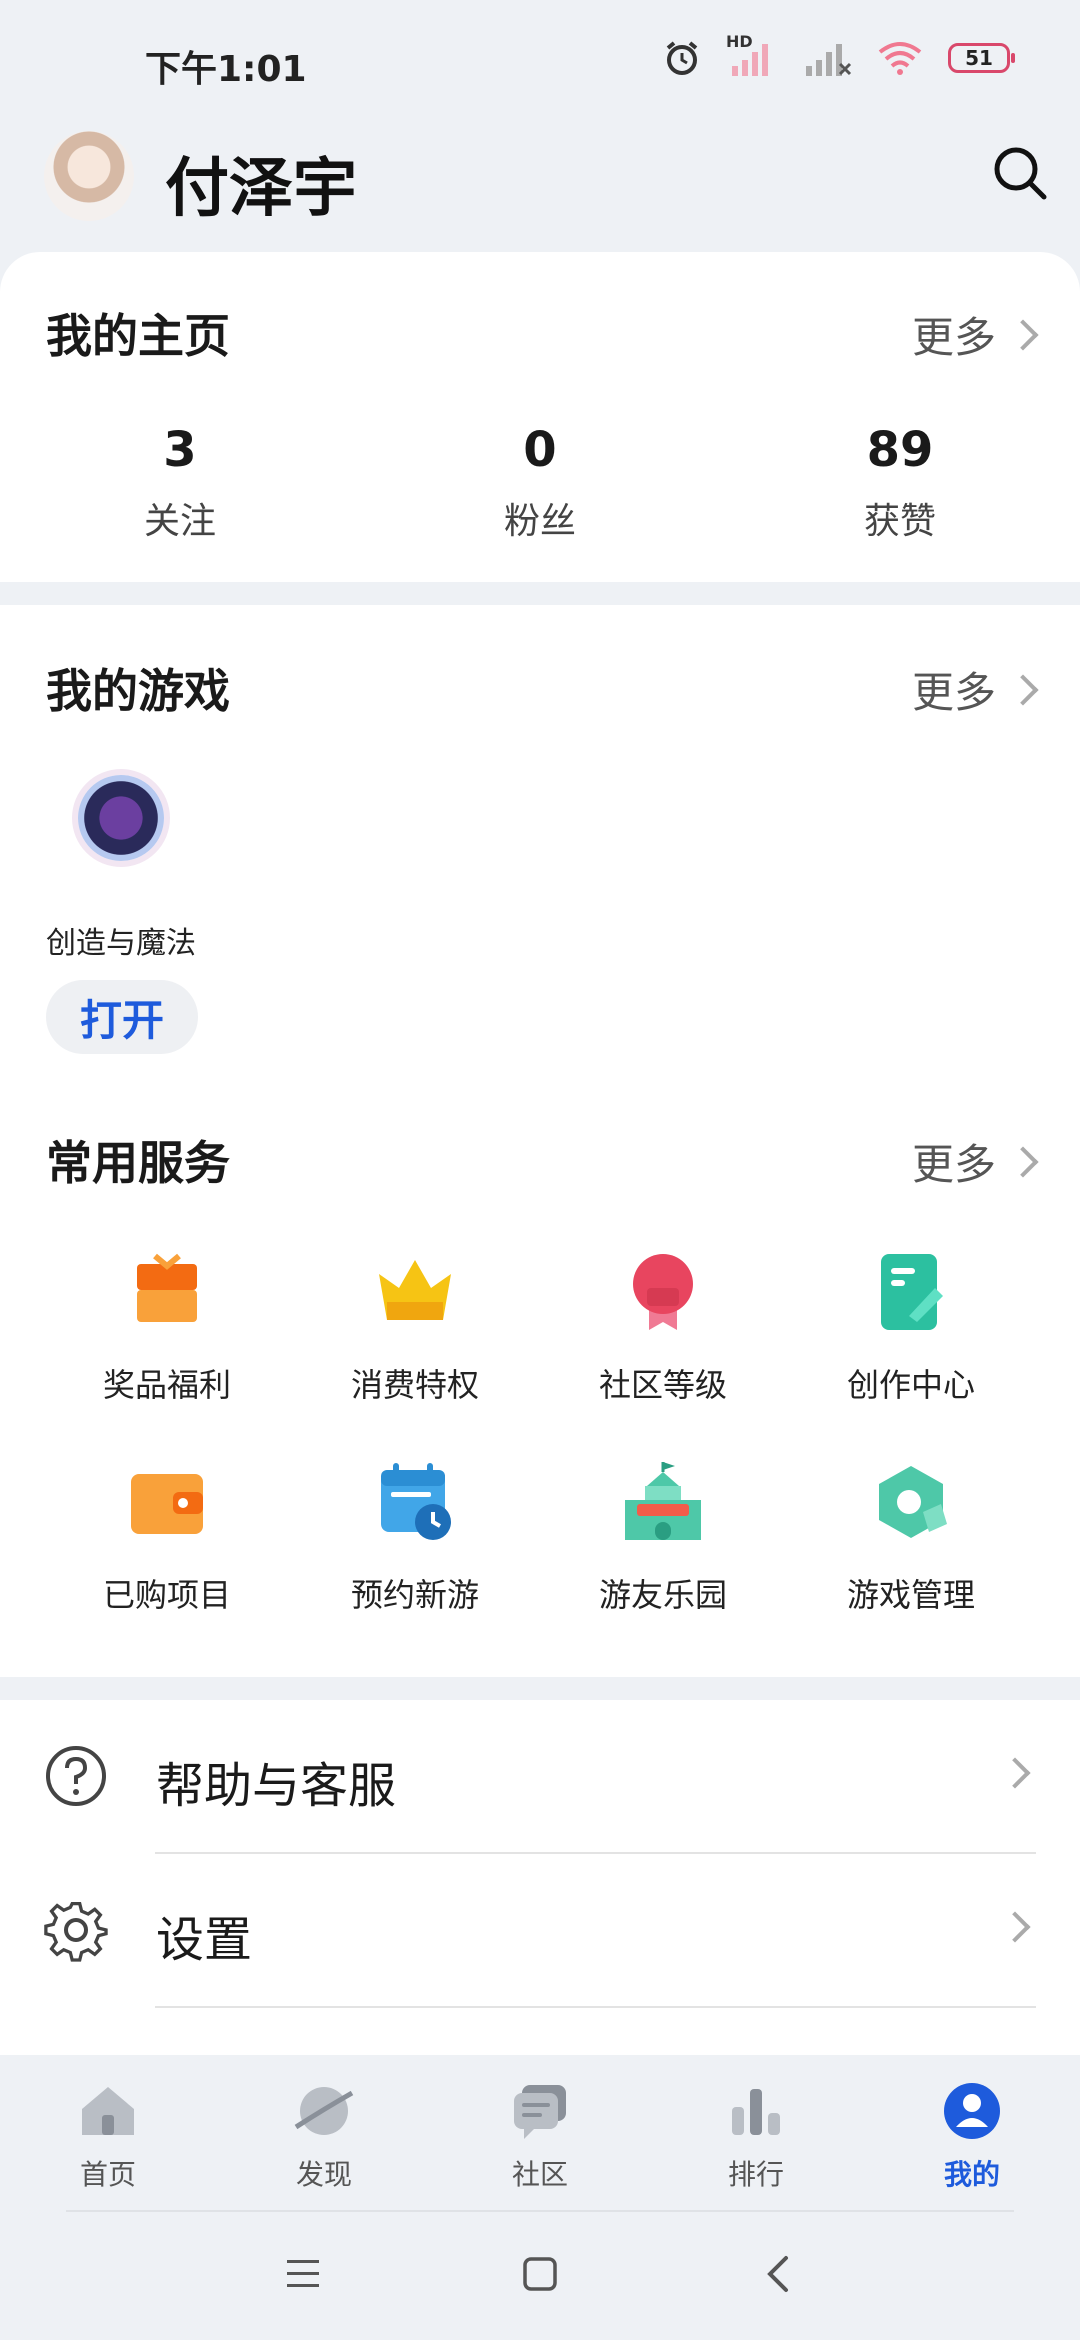  I want to click on help-circle-icon, so click(76, 1776).